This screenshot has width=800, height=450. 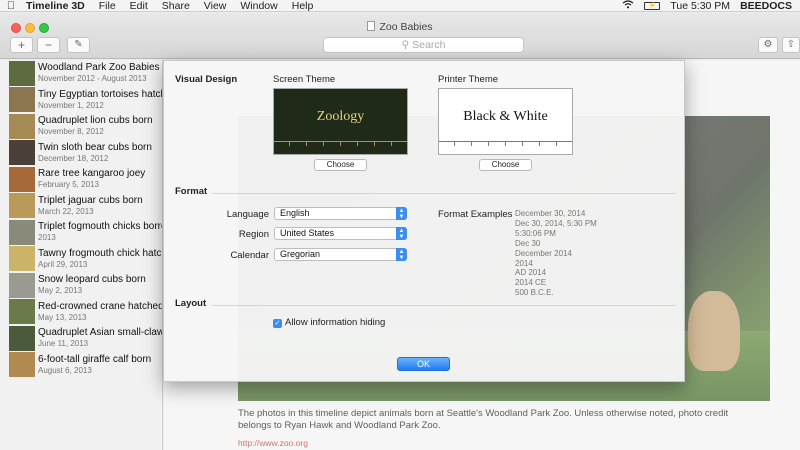 What do you see at coordinates (62, 317) in the screenshot?
I see `event-date: May 13, 2013` at bounding box center [62, 317].